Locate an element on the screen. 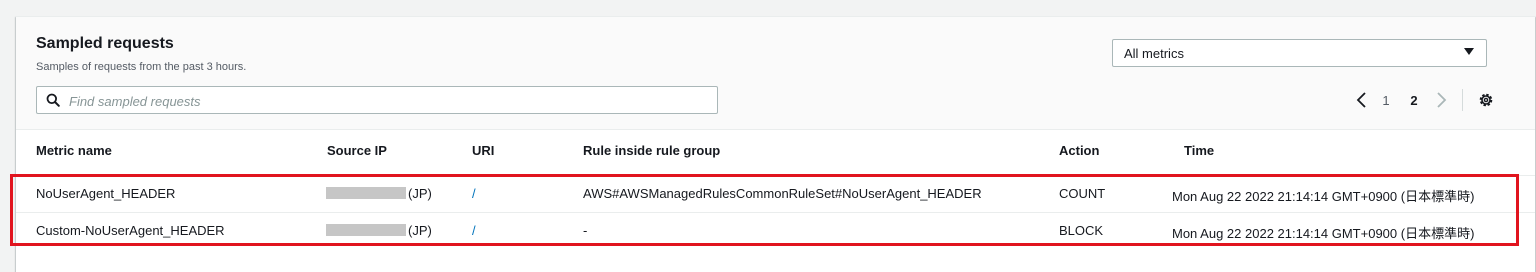 The width and height of the screenshot is (1536, 272). metrics-select-value: All metrics is located at coordinates (1154, 53).